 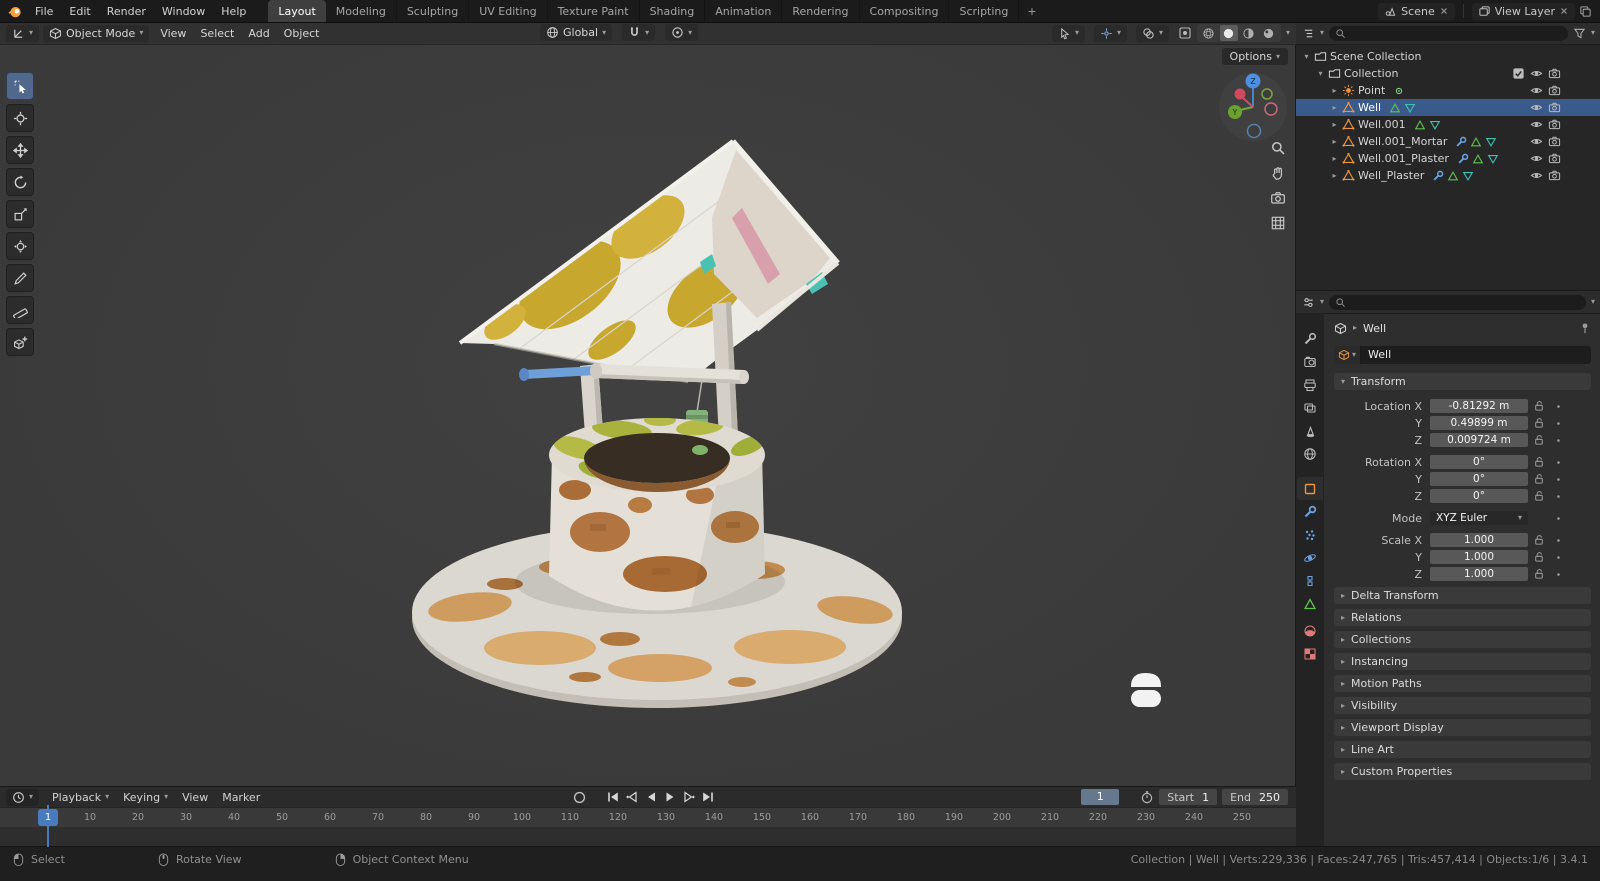 What do you see at coordinates (1310, 603) in the screenshot?
I see `properties-tab-object-data` at bounding box center [1310, 603].